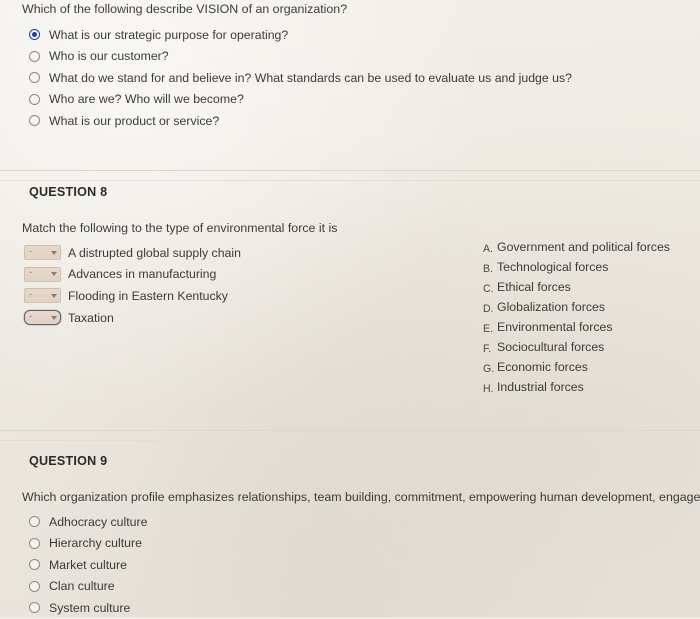  I want to click on answer-key-item: B. Technological forces, so click(576, 270).